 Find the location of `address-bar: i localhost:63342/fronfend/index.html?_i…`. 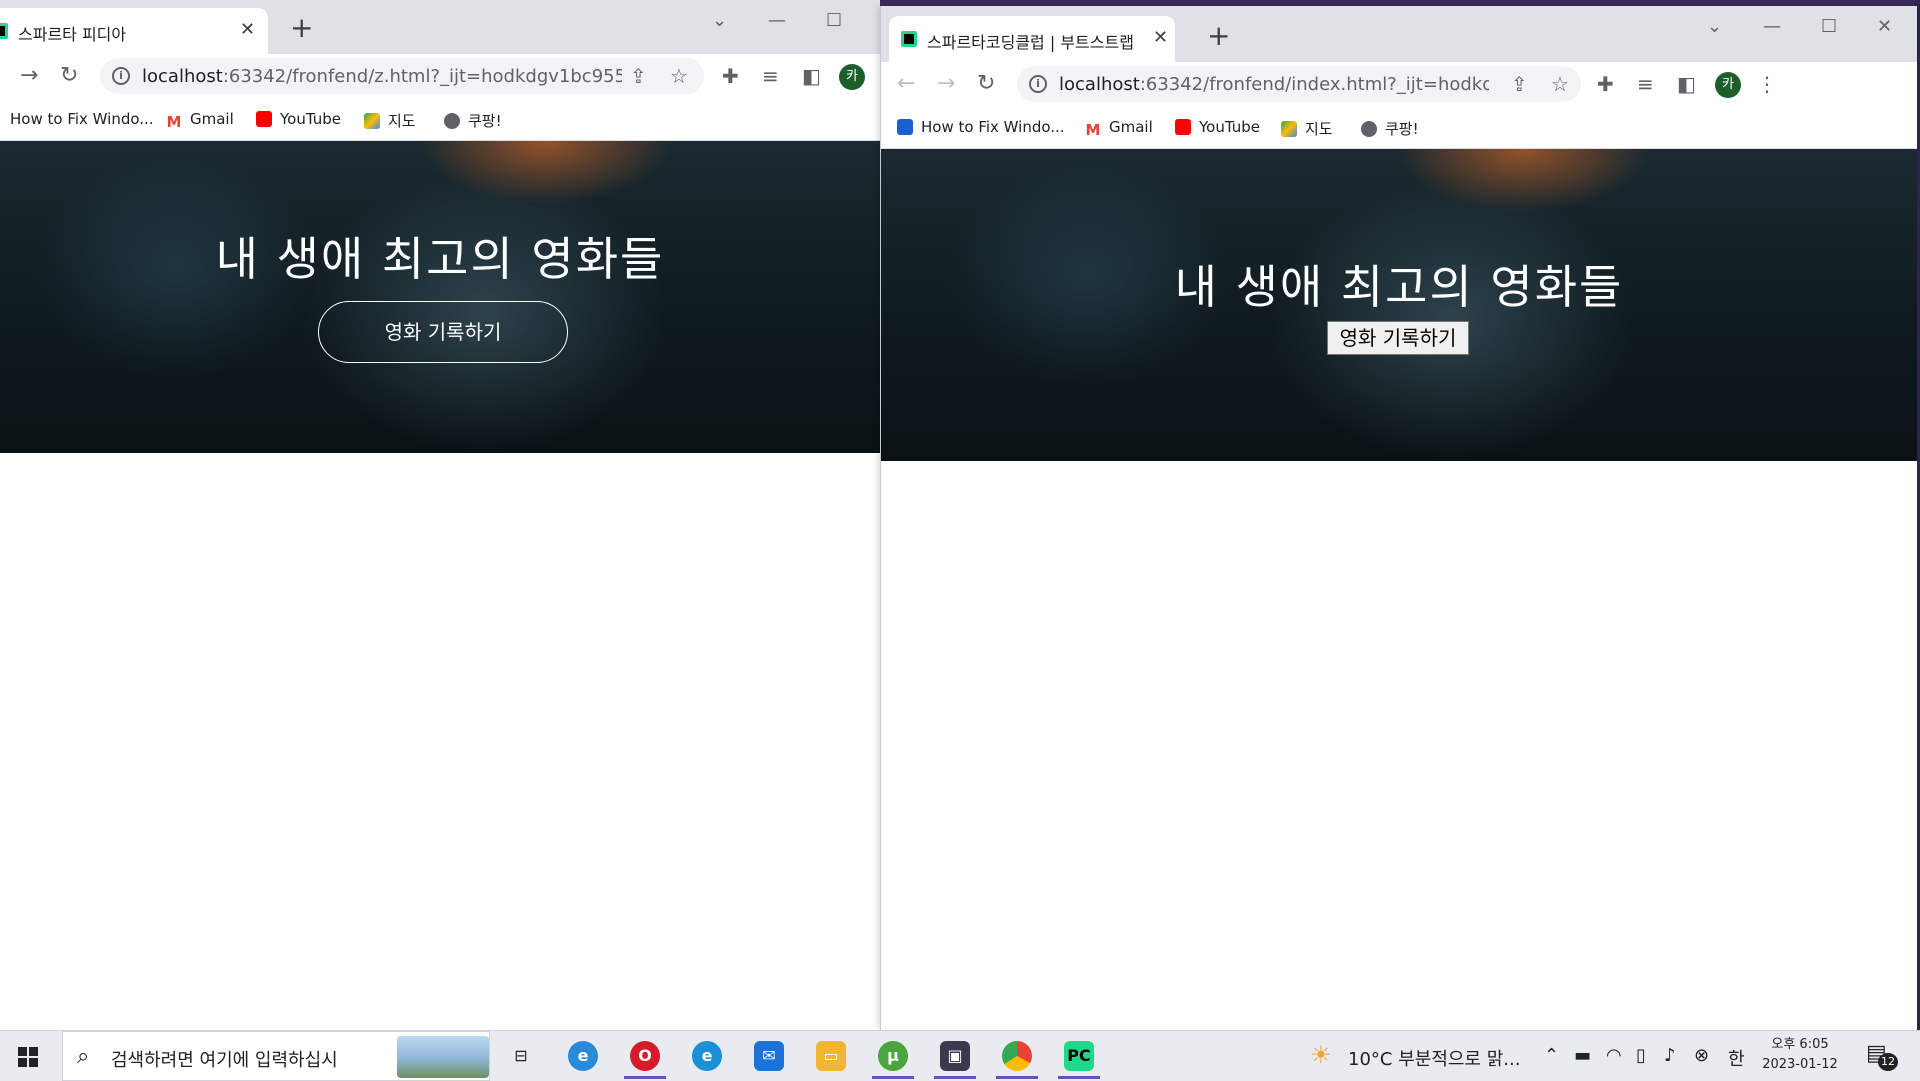

address-bar: i localhost:63342/fronfend/index.html?_i… is located at coordinates (1299, 84).